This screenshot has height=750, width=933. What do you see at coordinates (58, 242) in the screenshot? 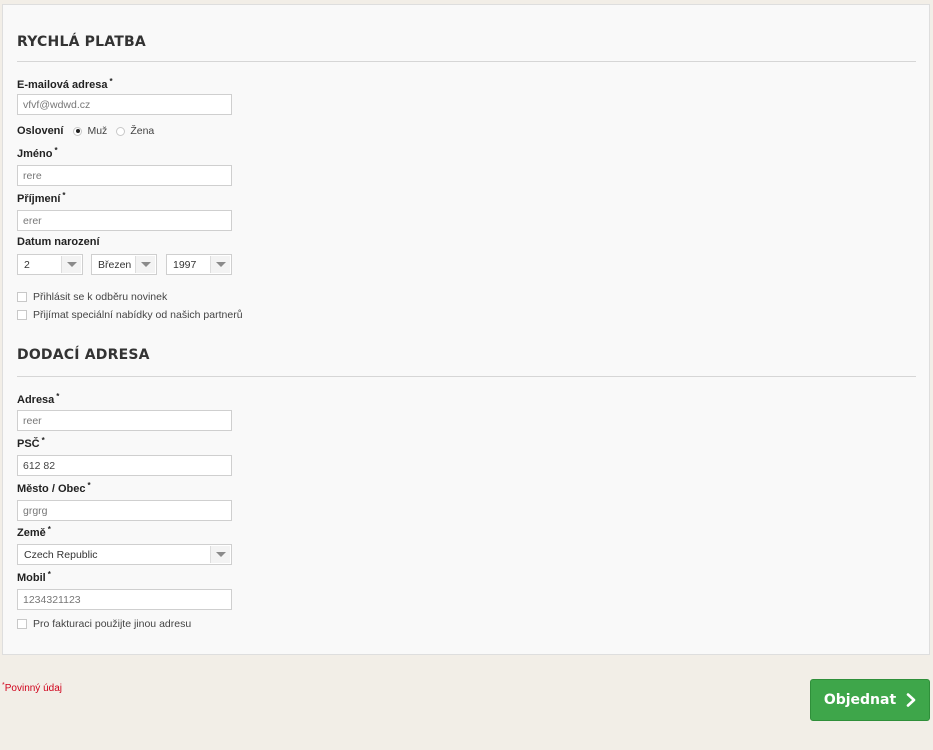
I see `birth-date-label: Datum narození` at bounding box center [58, 242].